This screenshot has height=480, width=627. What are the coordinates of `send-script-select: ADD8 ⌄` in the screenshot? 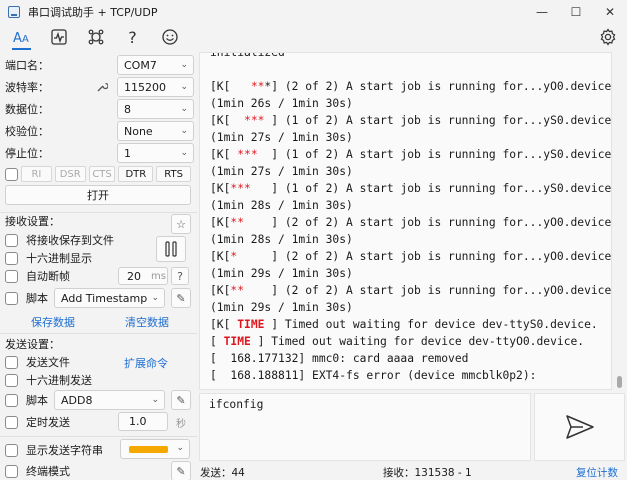 It's located at (109, 400).